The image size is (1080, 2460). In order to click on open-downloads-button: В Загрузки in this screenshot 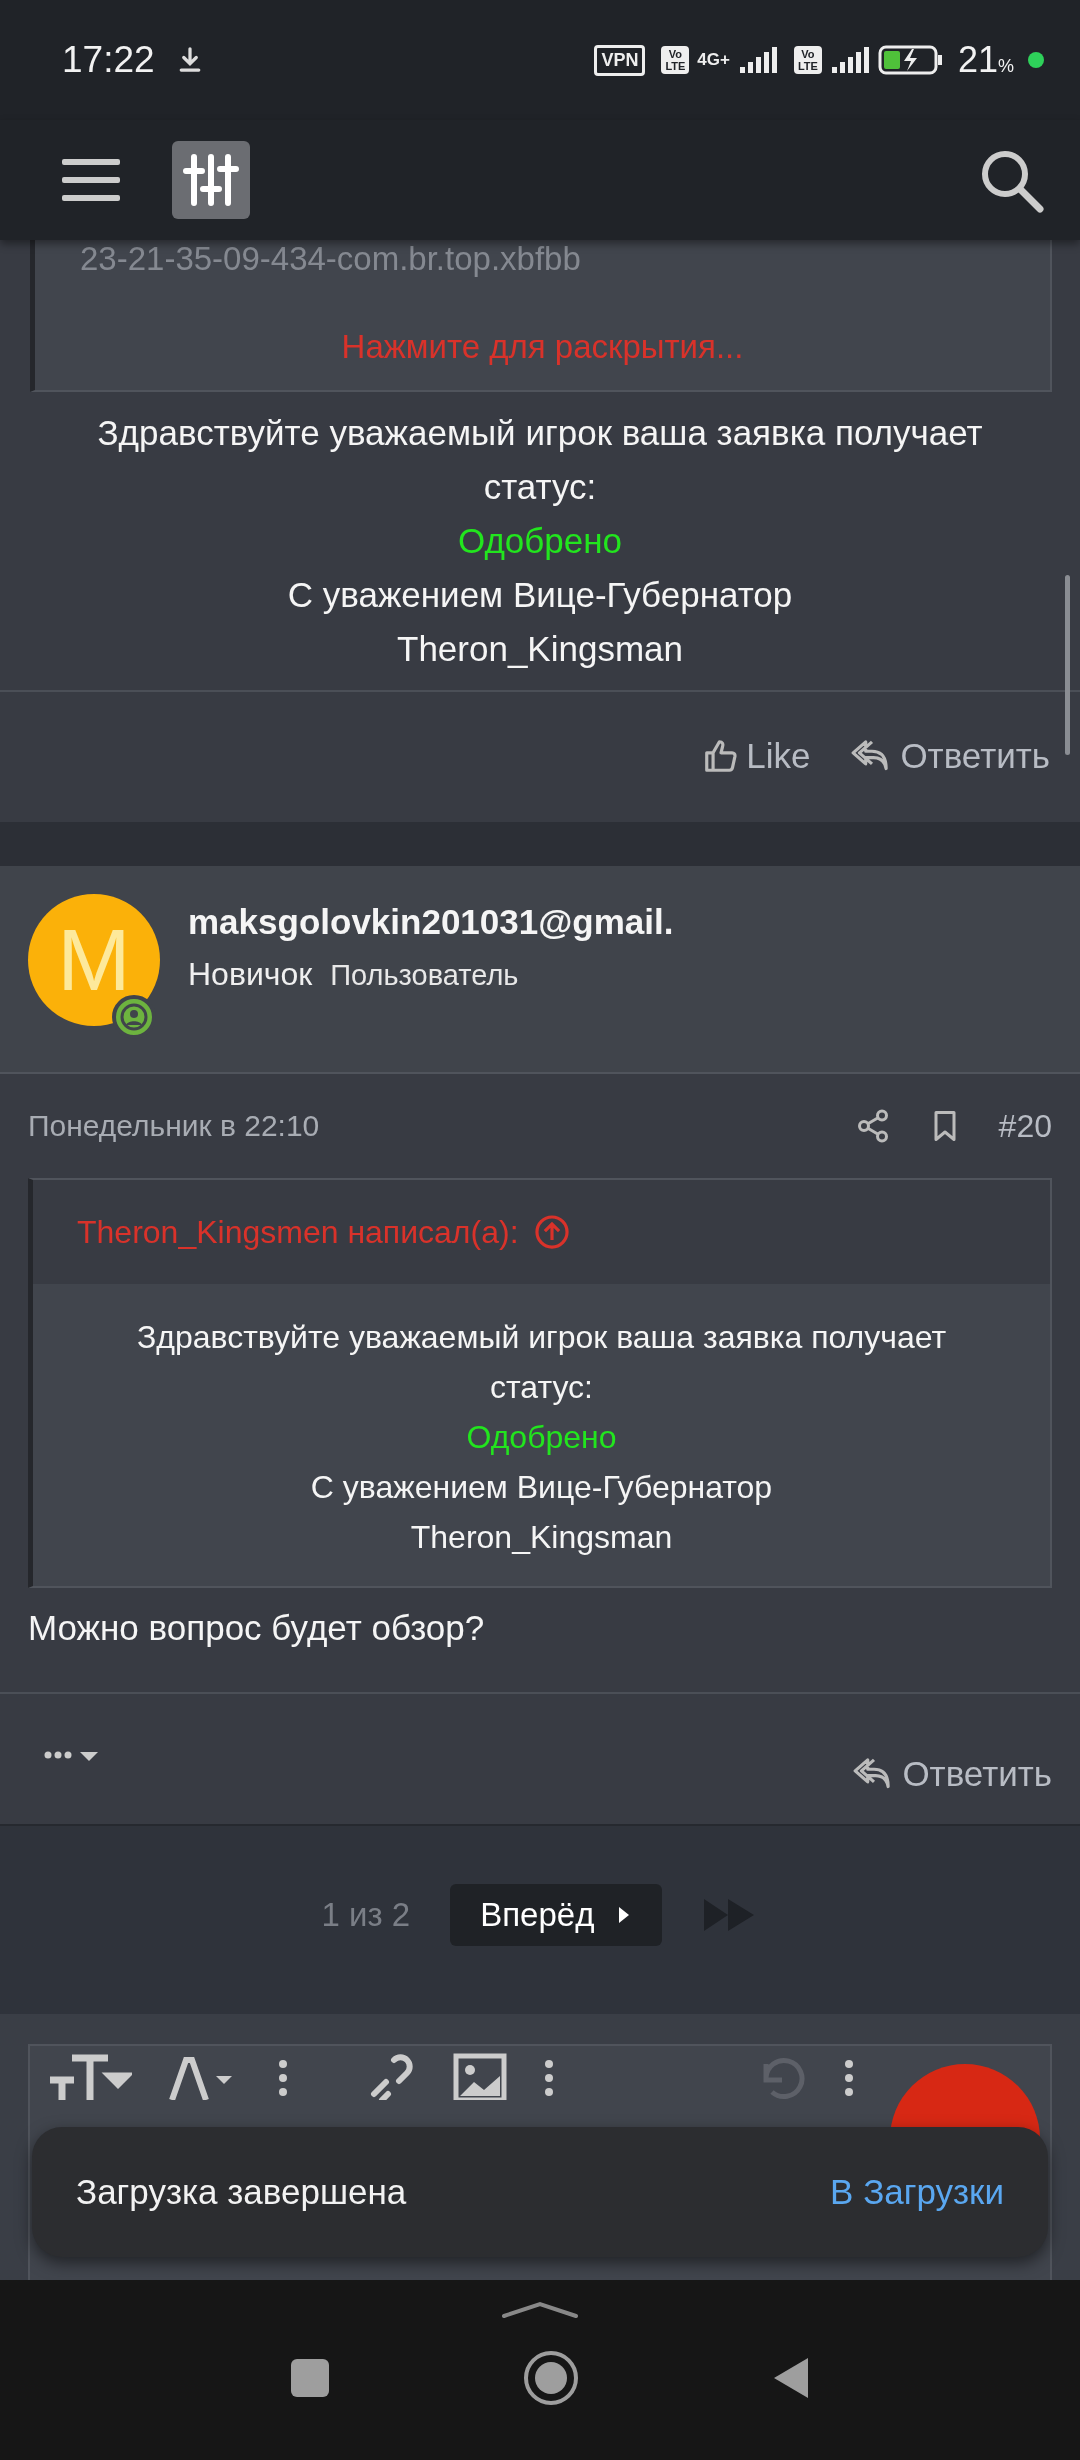, I will do `click(917, 2192)`.